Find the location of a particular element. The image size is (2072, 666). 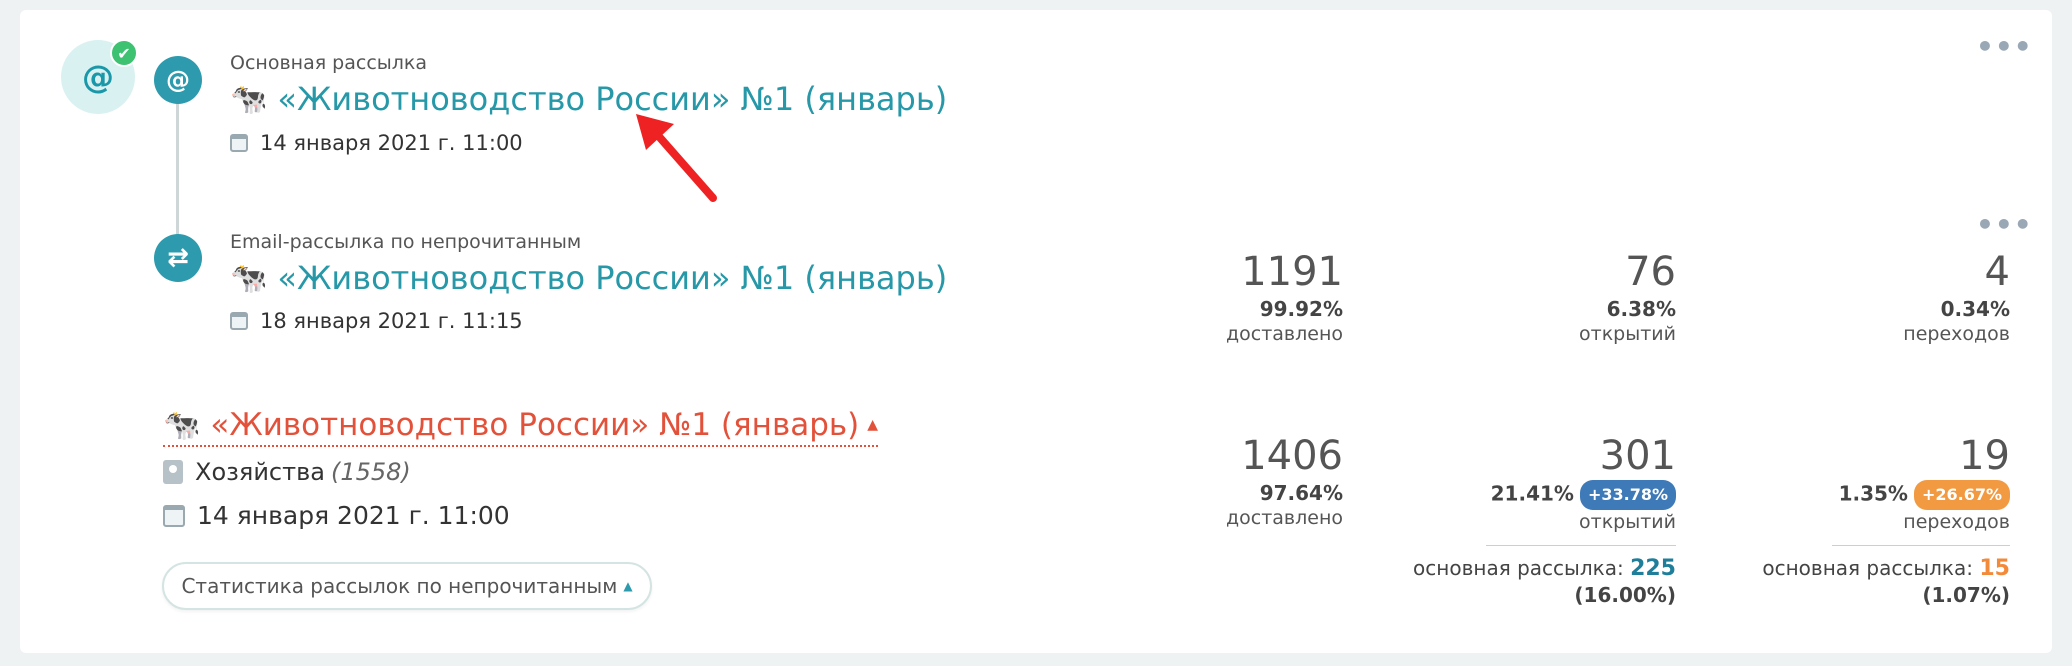

stat-delivered: 1191 99.92% доставлено is located at coordinates (1233, 297).